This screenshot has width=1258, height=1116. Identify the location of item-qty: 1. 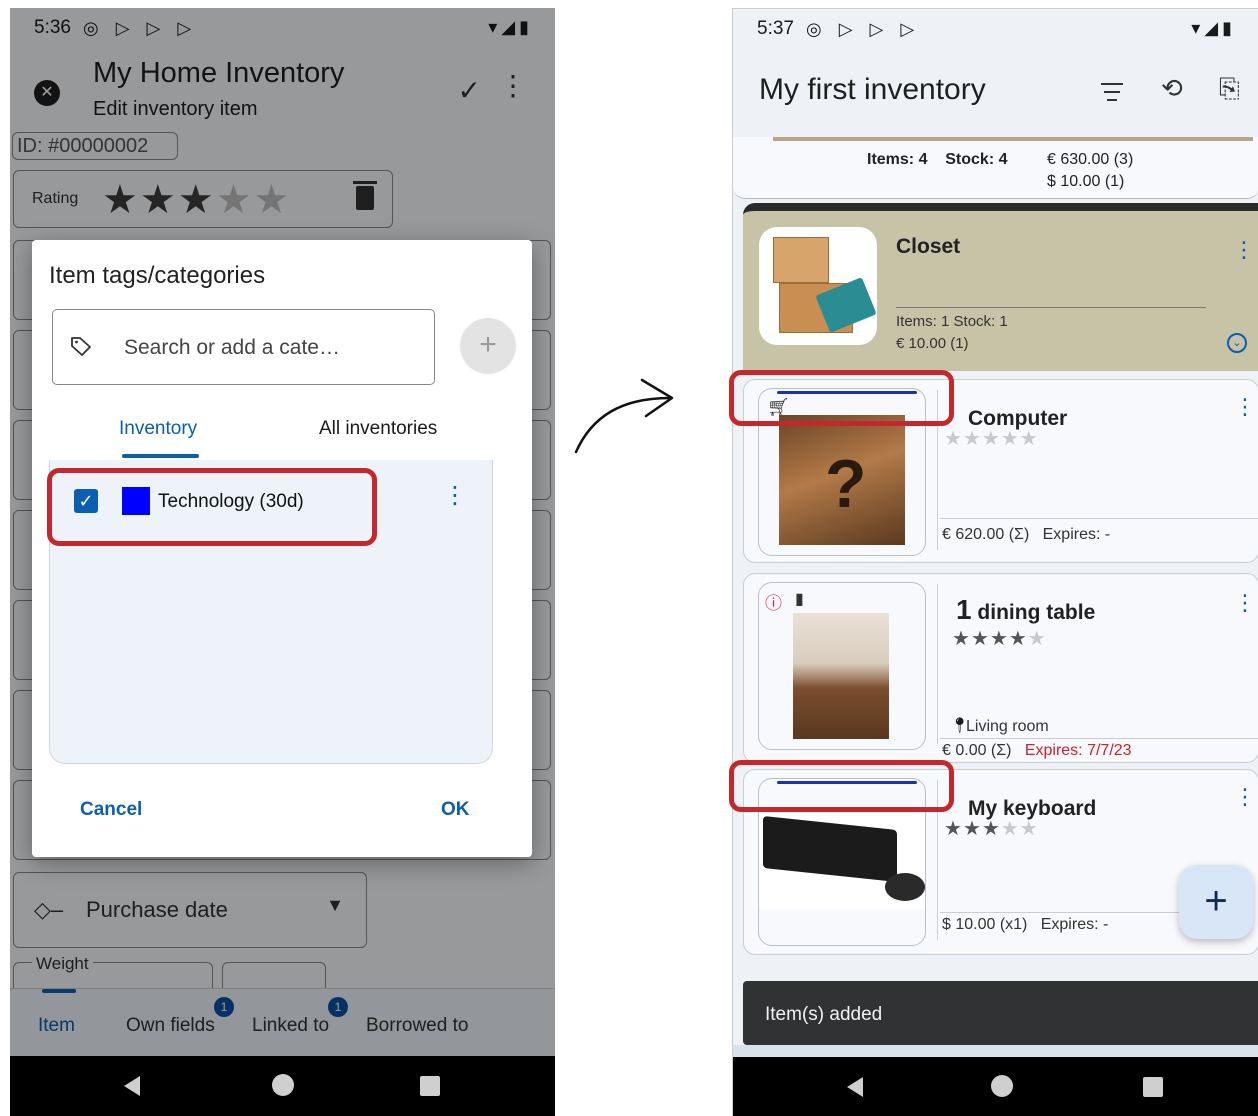
(964, 609).